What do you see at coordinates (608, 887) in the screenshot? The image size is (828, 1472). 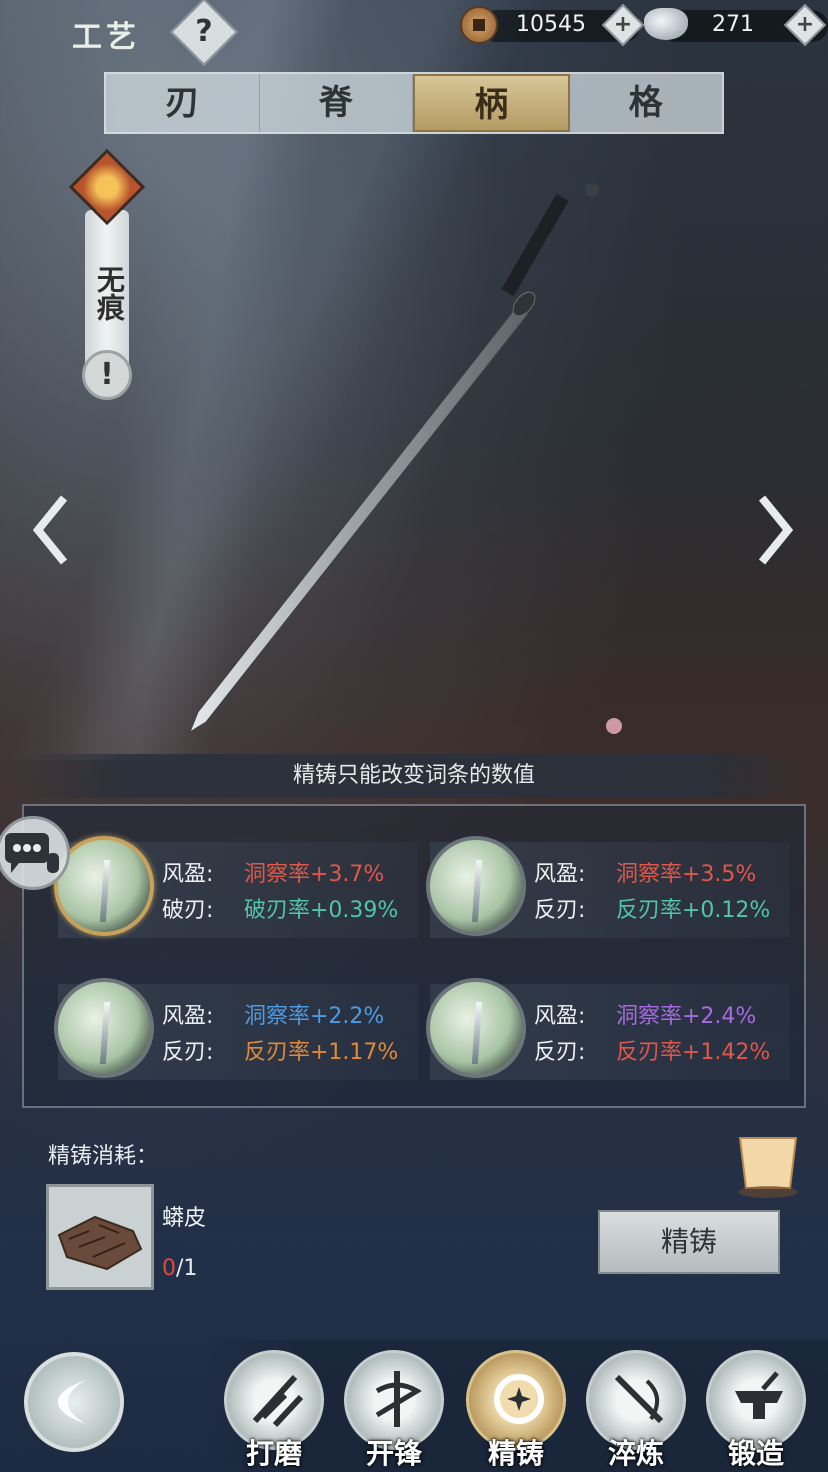 I see `option-card: 风盈: 洞察率+3.5% 反刃: 反刃率+0.12%` at bounding box center [608, 887].